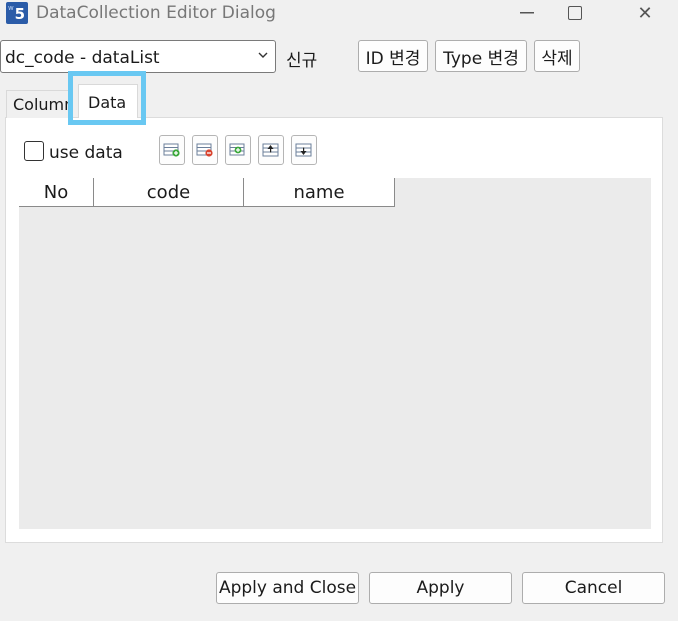  I want to click on insert-row-icon, so click(237, 149).